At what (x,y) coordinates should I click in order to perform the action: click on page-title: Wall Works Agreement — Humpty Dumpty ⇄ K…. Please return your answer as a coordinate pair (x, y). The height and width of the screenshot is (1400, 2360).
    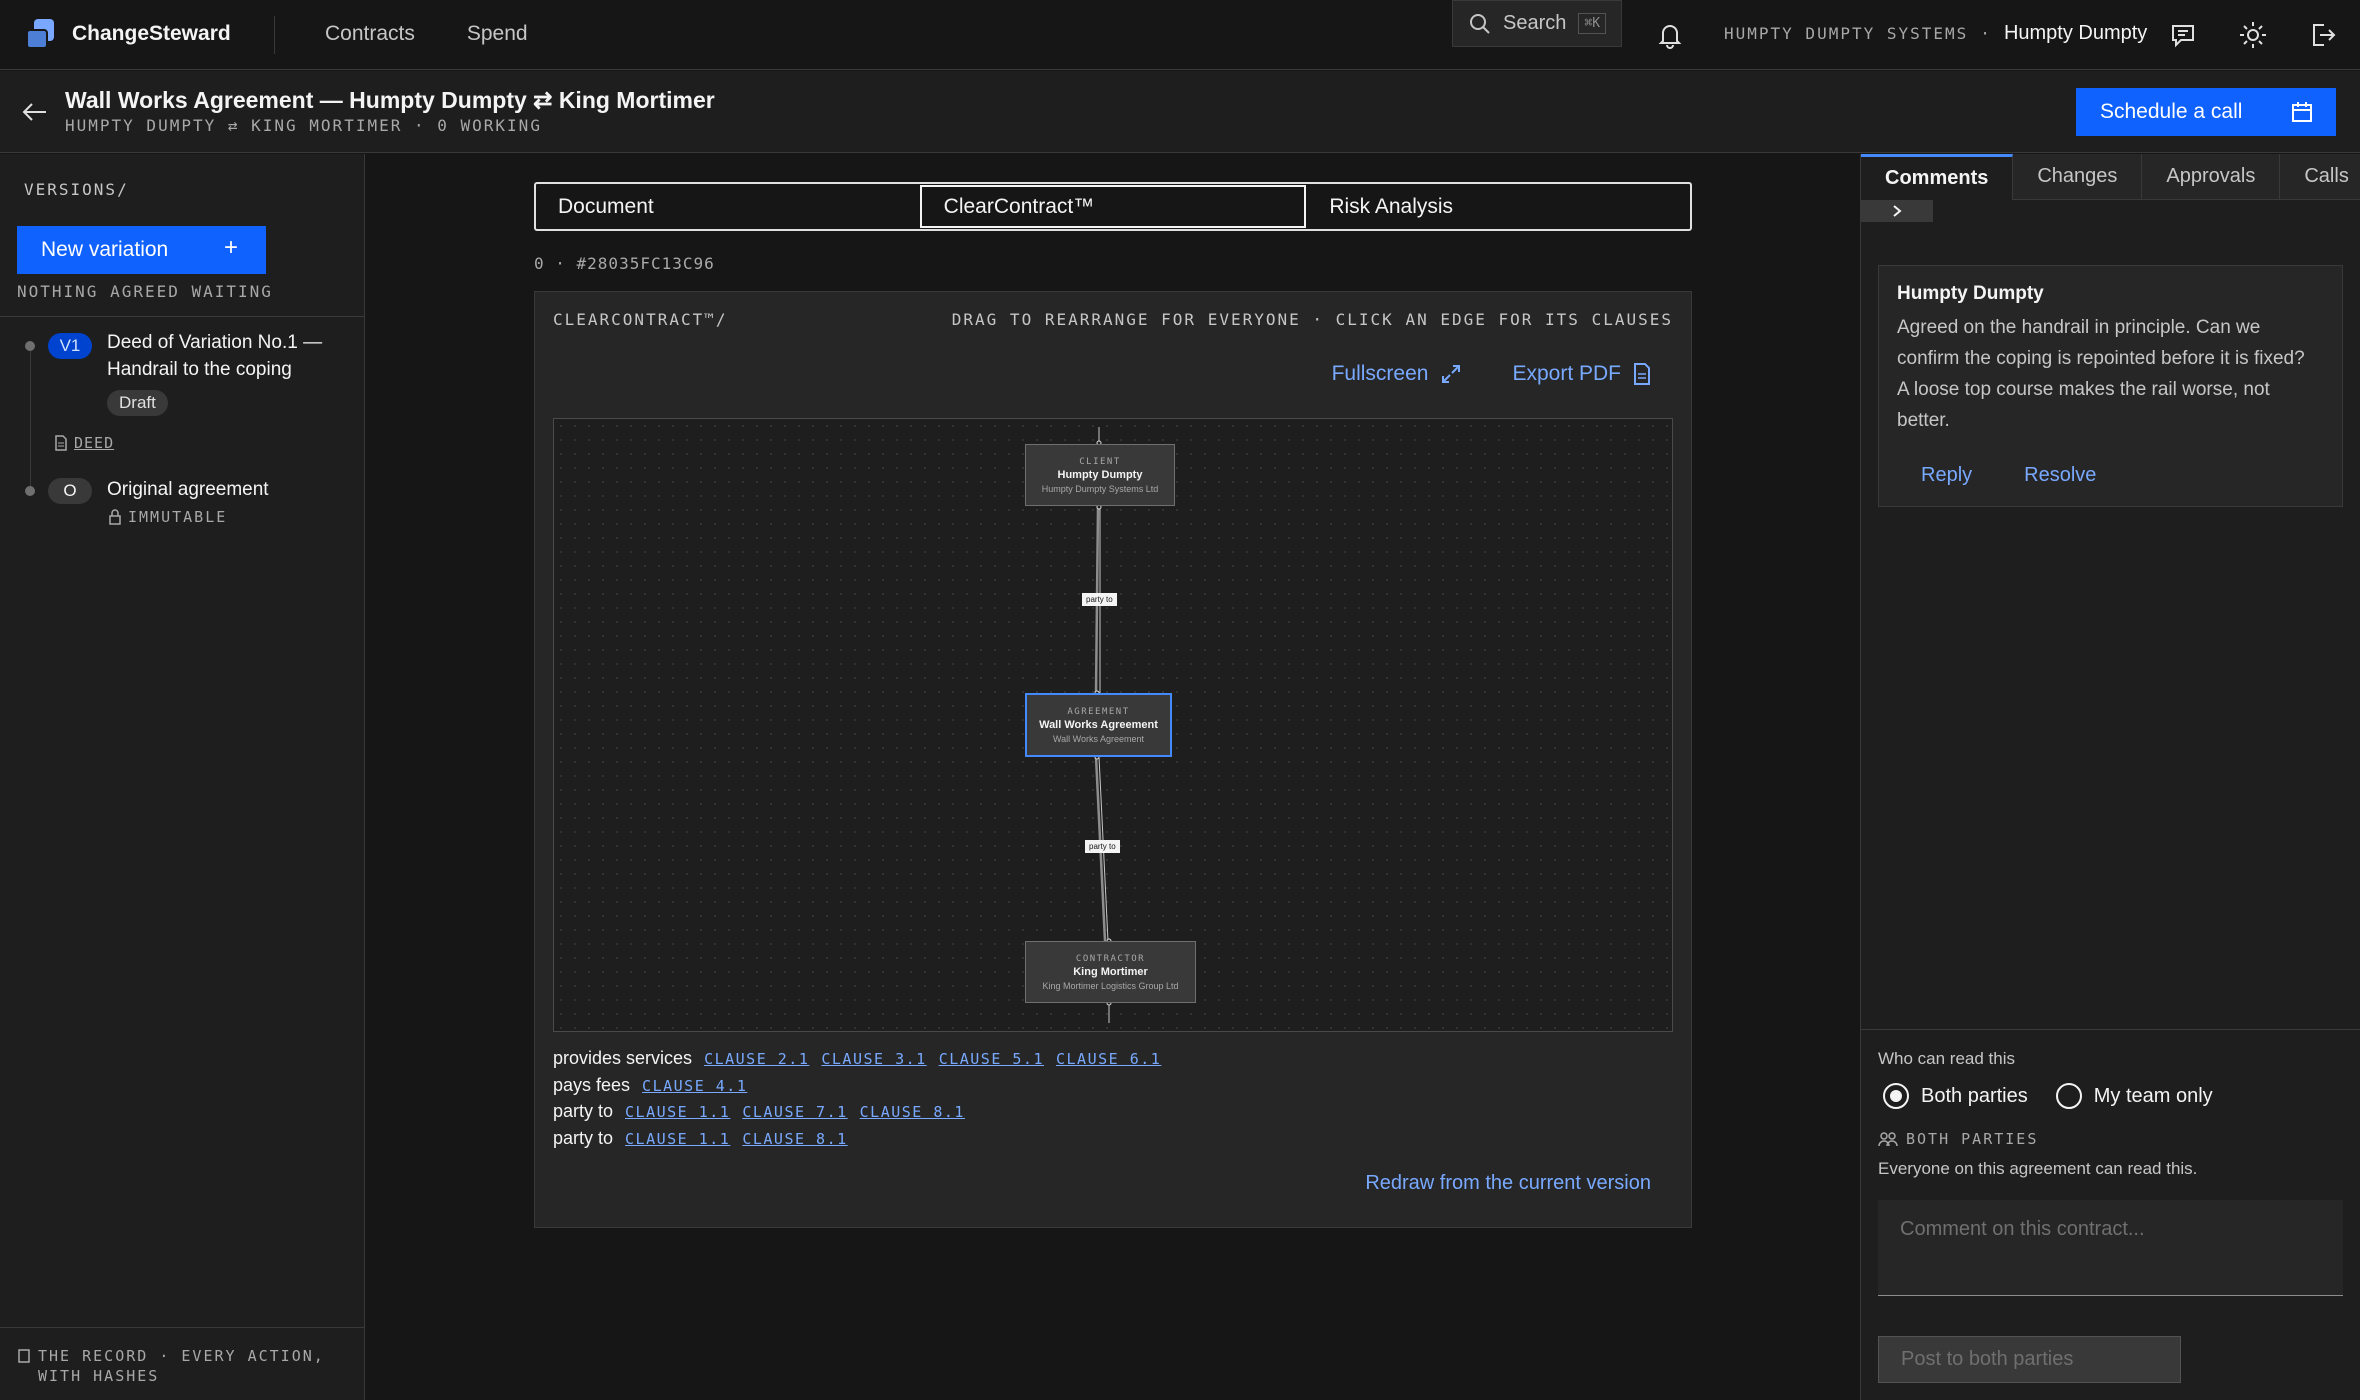
    Looking at the image, I should click on (390, 100).